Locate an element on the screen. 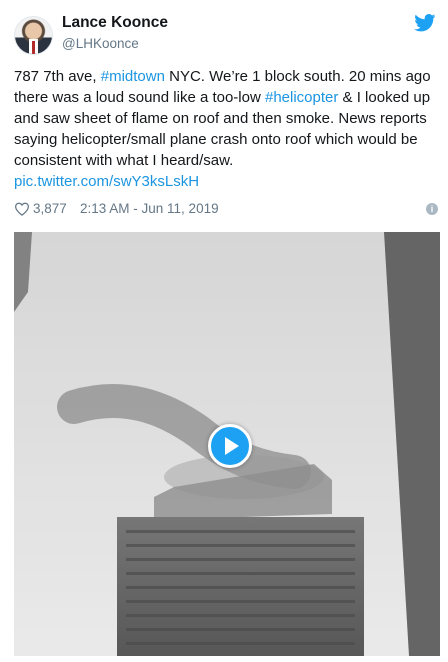 The width and height of the screenshot is (448, 662). timestamp: 2:13 AM - Jun 11, 2019 is located at coordinates (149, 208).